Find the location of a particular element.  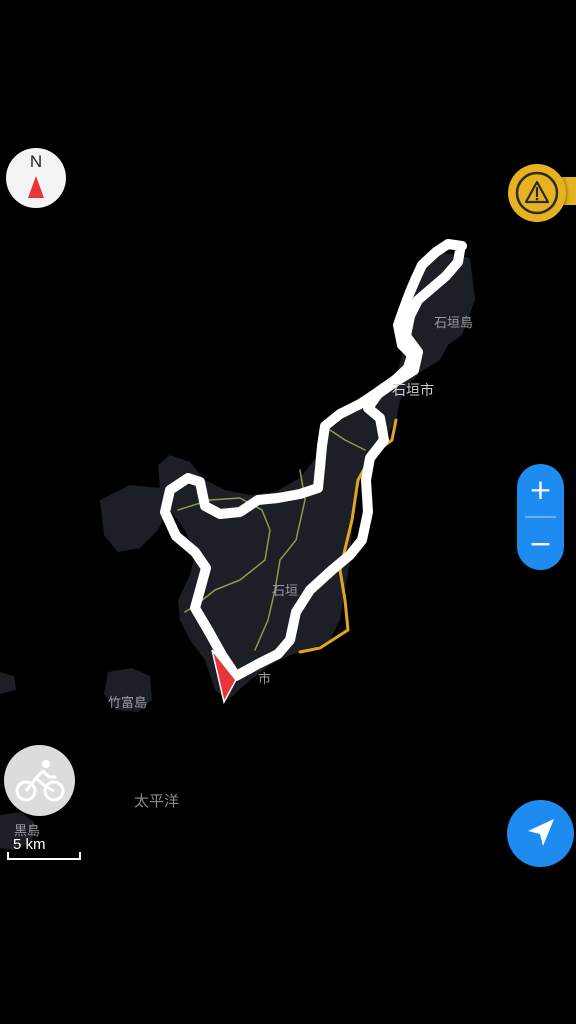

warning-triangle-icon is located at coordinates (537, 193).